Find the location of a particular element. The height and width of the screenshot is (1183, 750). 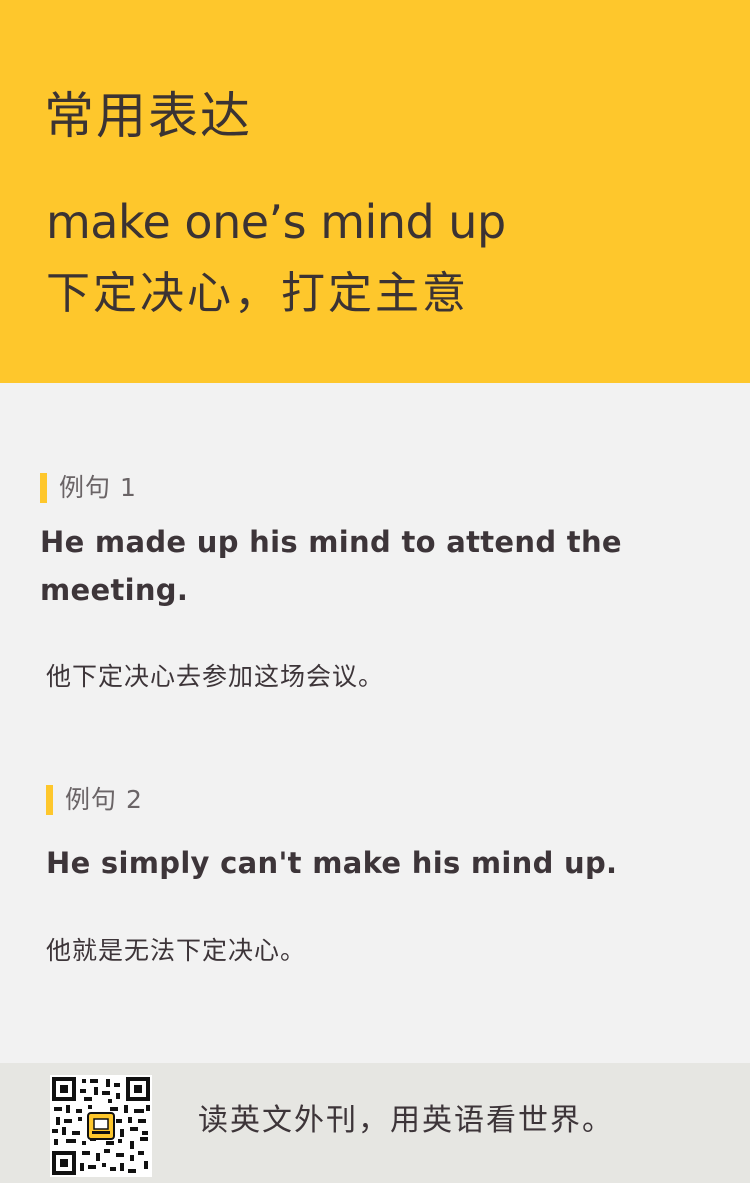

footer: 读英文外刊，用英语看世界。 is located at coordinates (375, 1123).